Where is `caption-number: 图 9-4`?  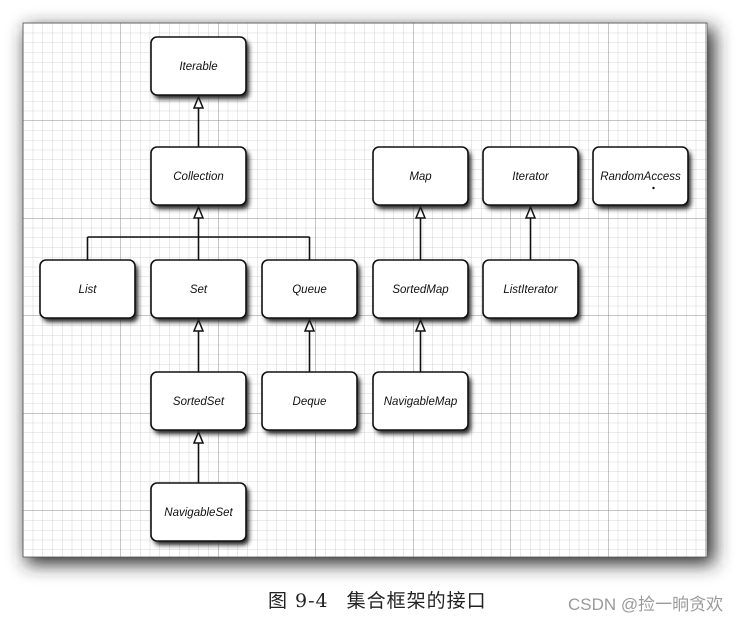
caption-number: 图 9-4 is located at coordinates (298, 601).